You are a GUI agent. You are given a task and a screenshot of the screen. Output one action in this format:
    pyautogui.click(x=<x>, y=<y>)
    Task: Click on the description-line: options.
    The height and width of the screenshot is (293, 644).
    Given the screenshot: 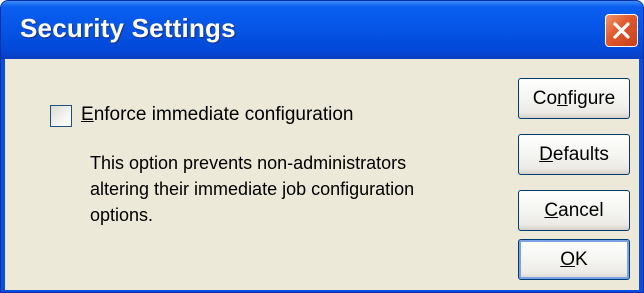 What is the action you would take?
    pyautogui.click(x=122, y=215)
    